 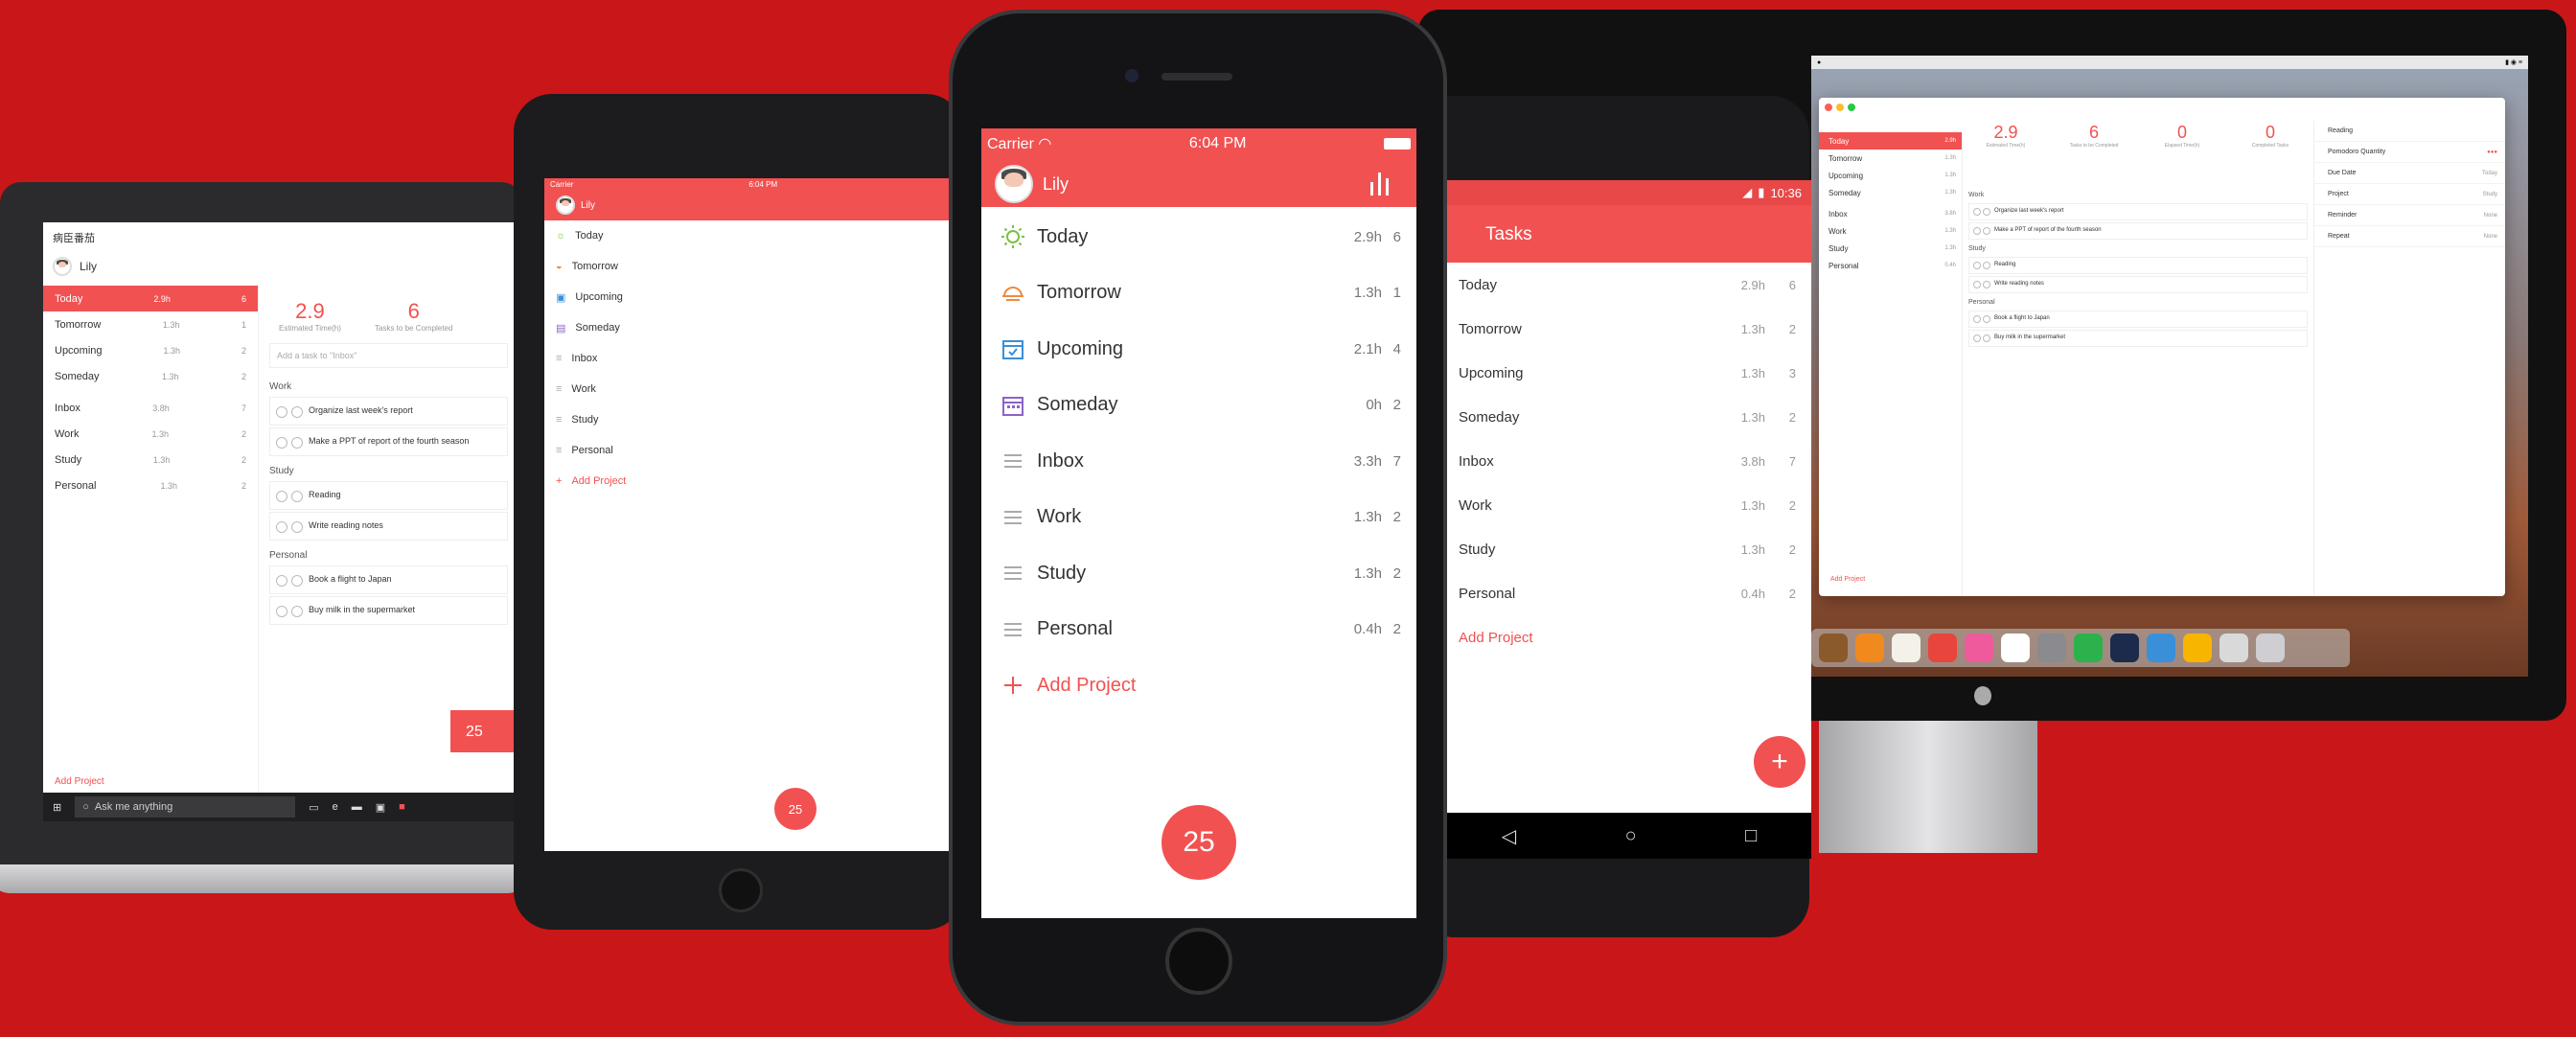 What do you see at coordinates (2015, 648) in the screenshot?
I see `calendar-icon` at bounding box center [2015, 648].